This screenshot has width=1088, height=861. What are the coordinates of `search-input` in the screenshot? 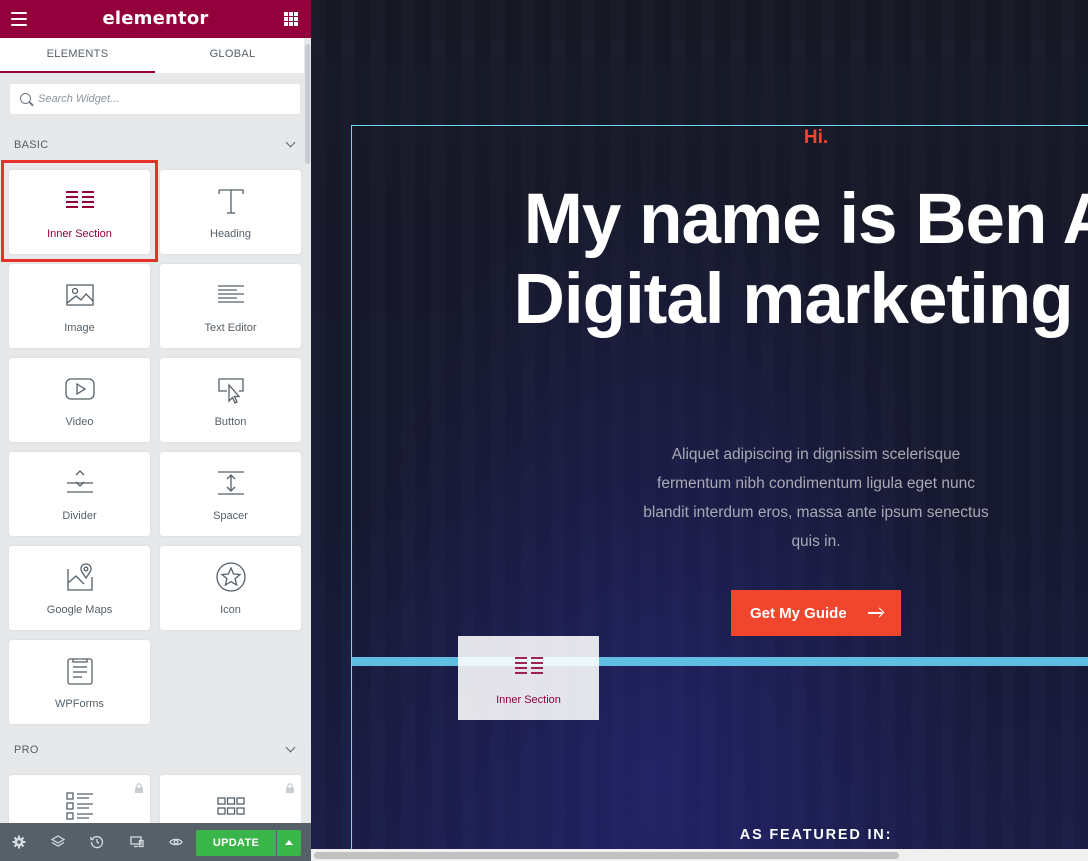 It's located at (163, 99).